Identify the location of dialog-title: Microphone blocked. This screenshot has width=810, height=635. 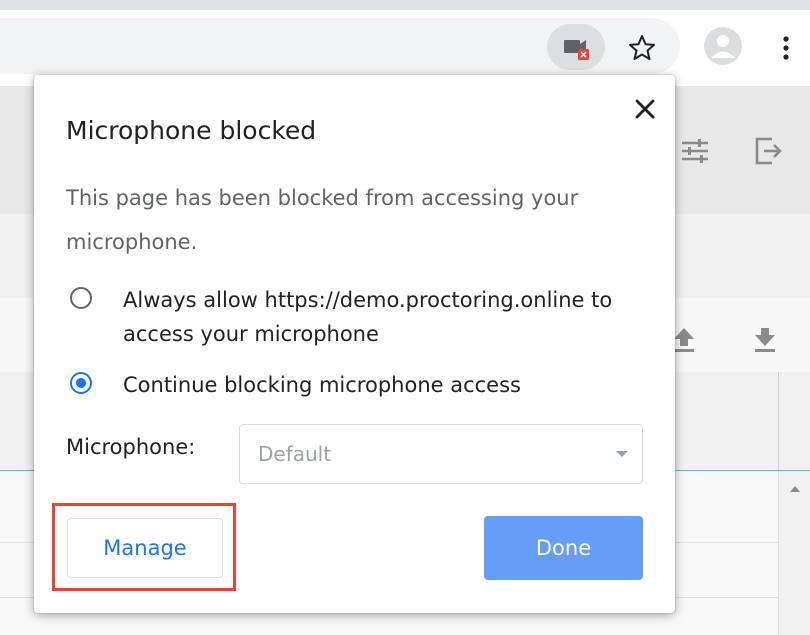
(191, 130).